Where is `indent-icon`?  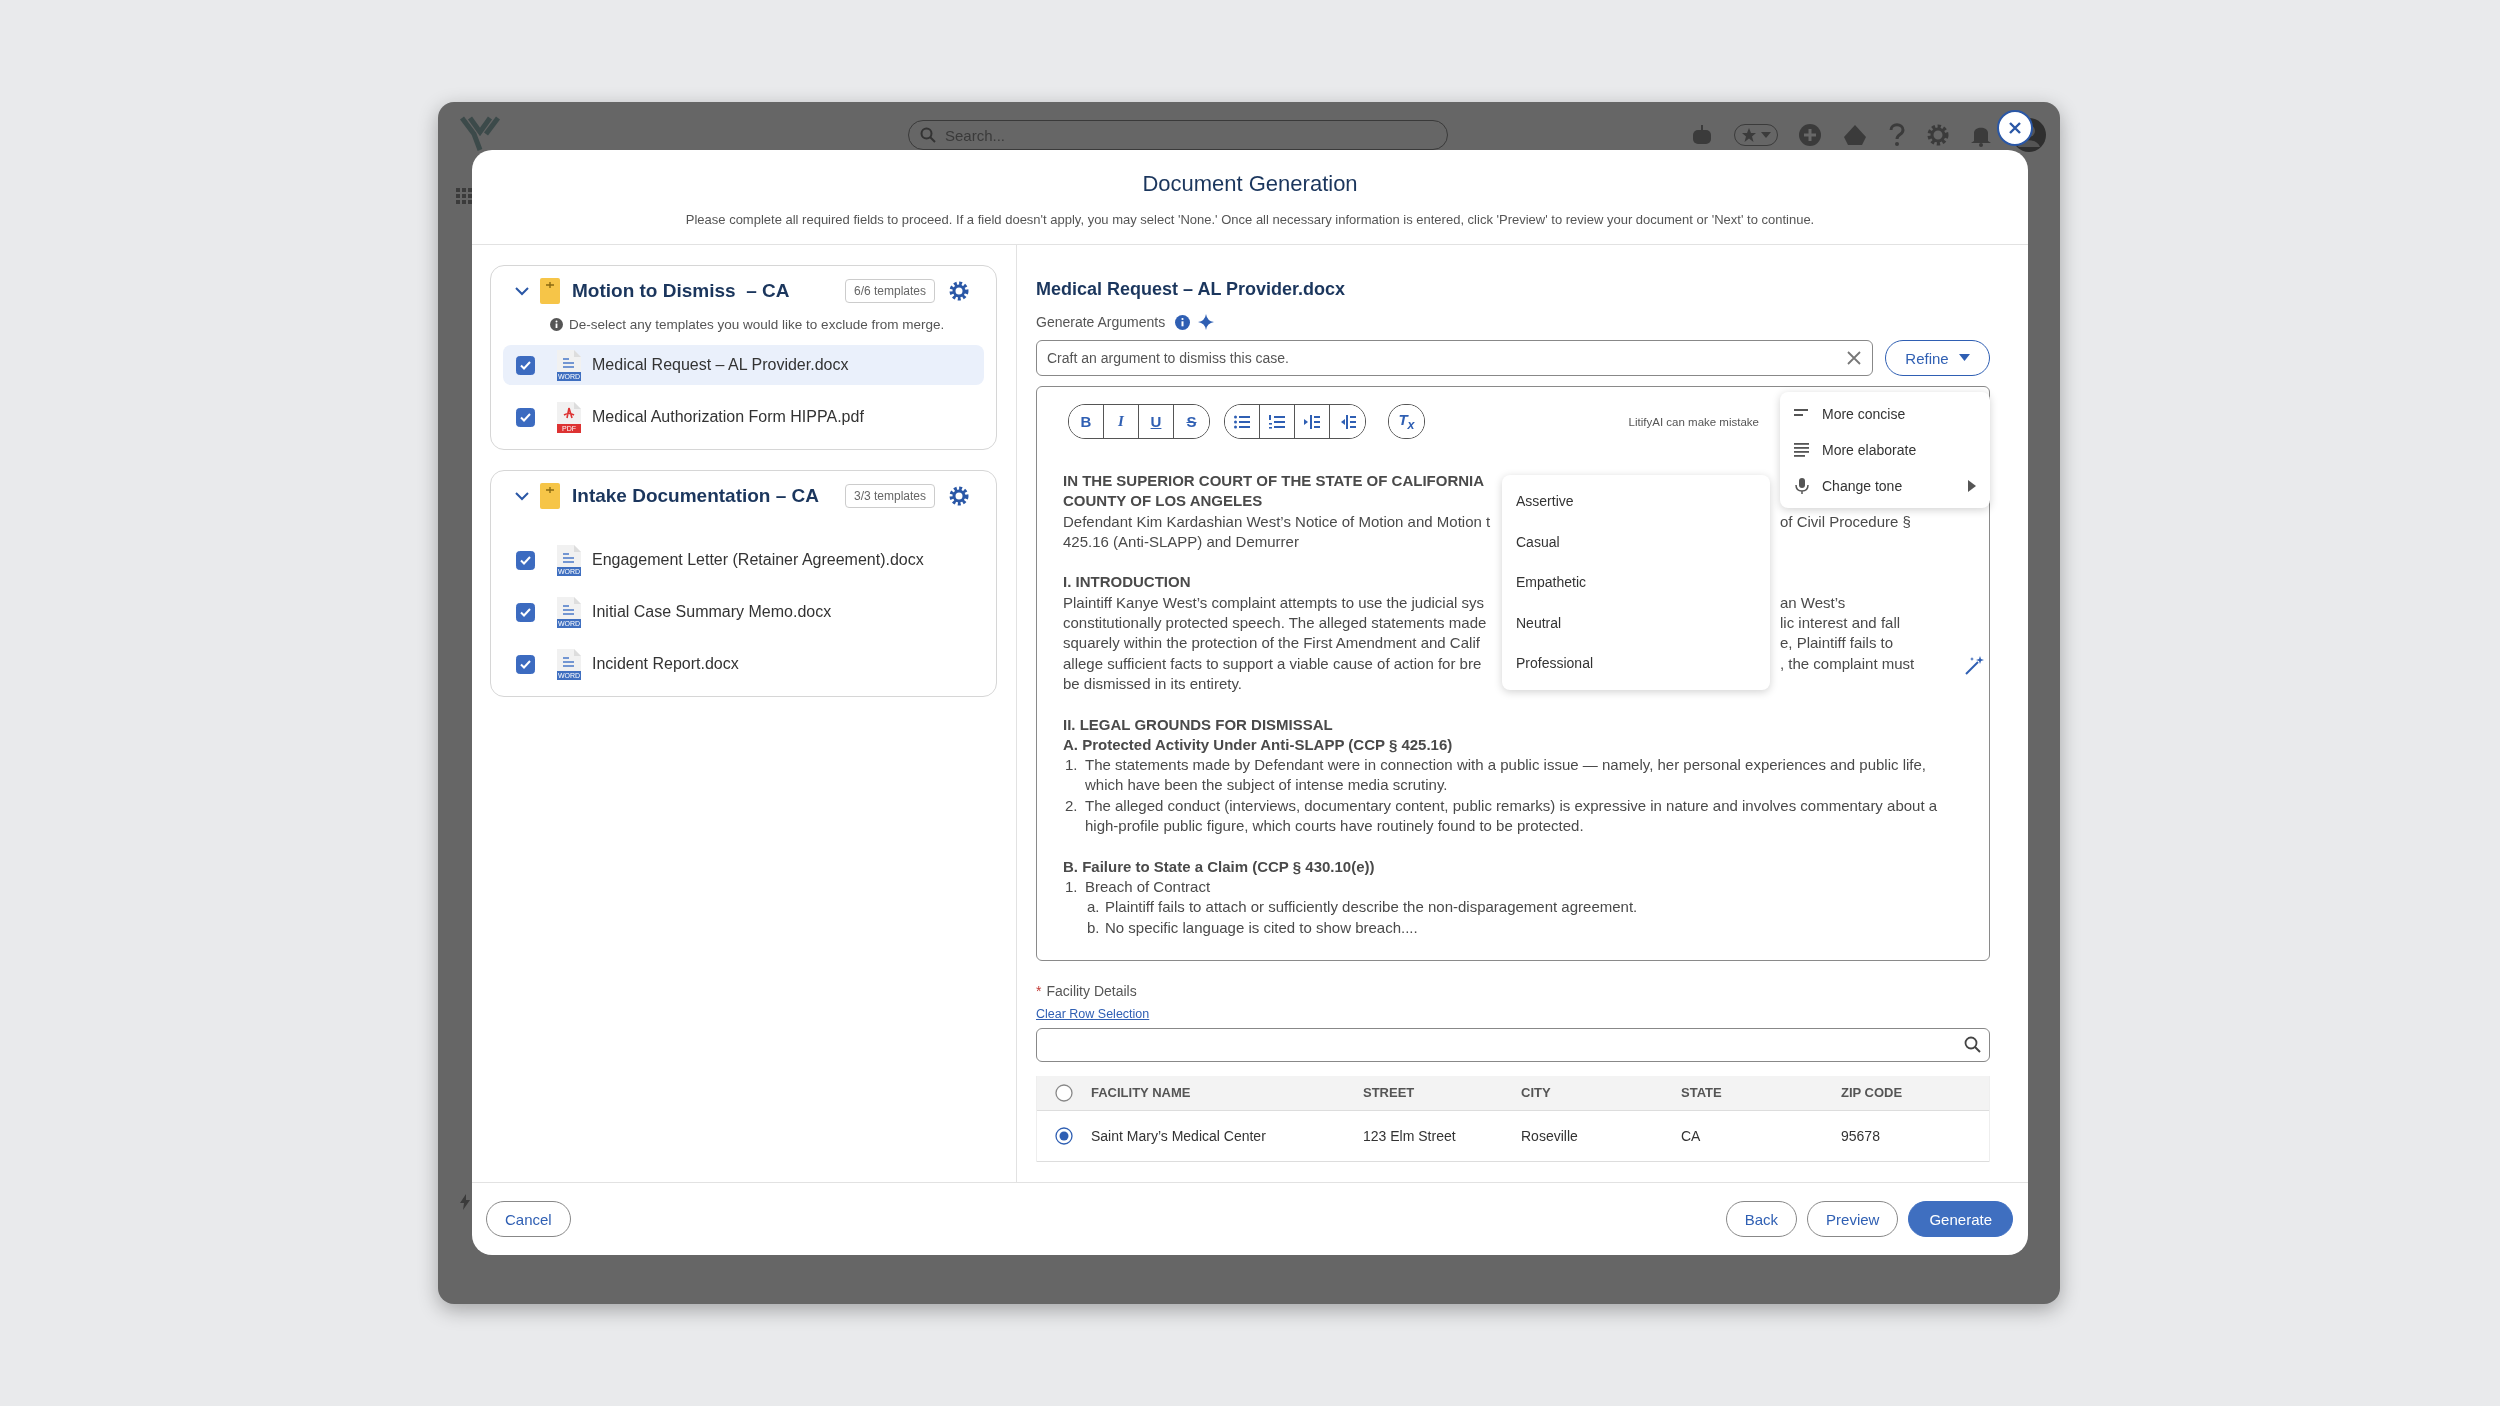
indent-icon is located at coordinates (1312, 421).